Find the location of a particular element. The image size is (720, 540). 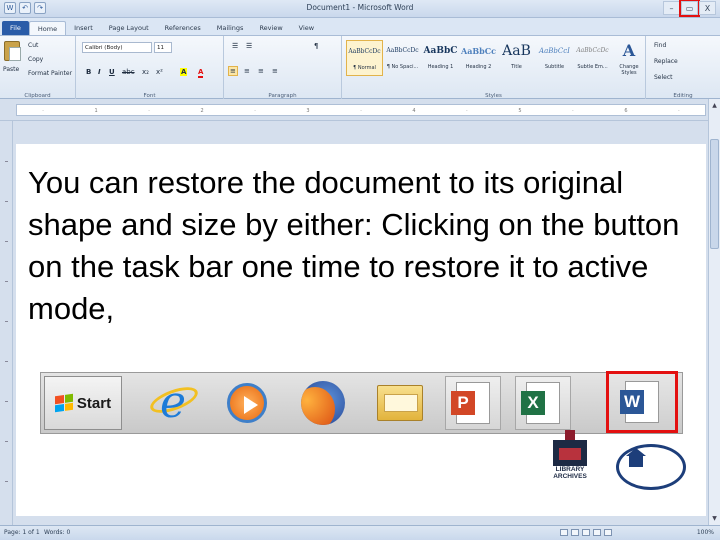

superscript-button: x² is located at coordinates (159, 72).